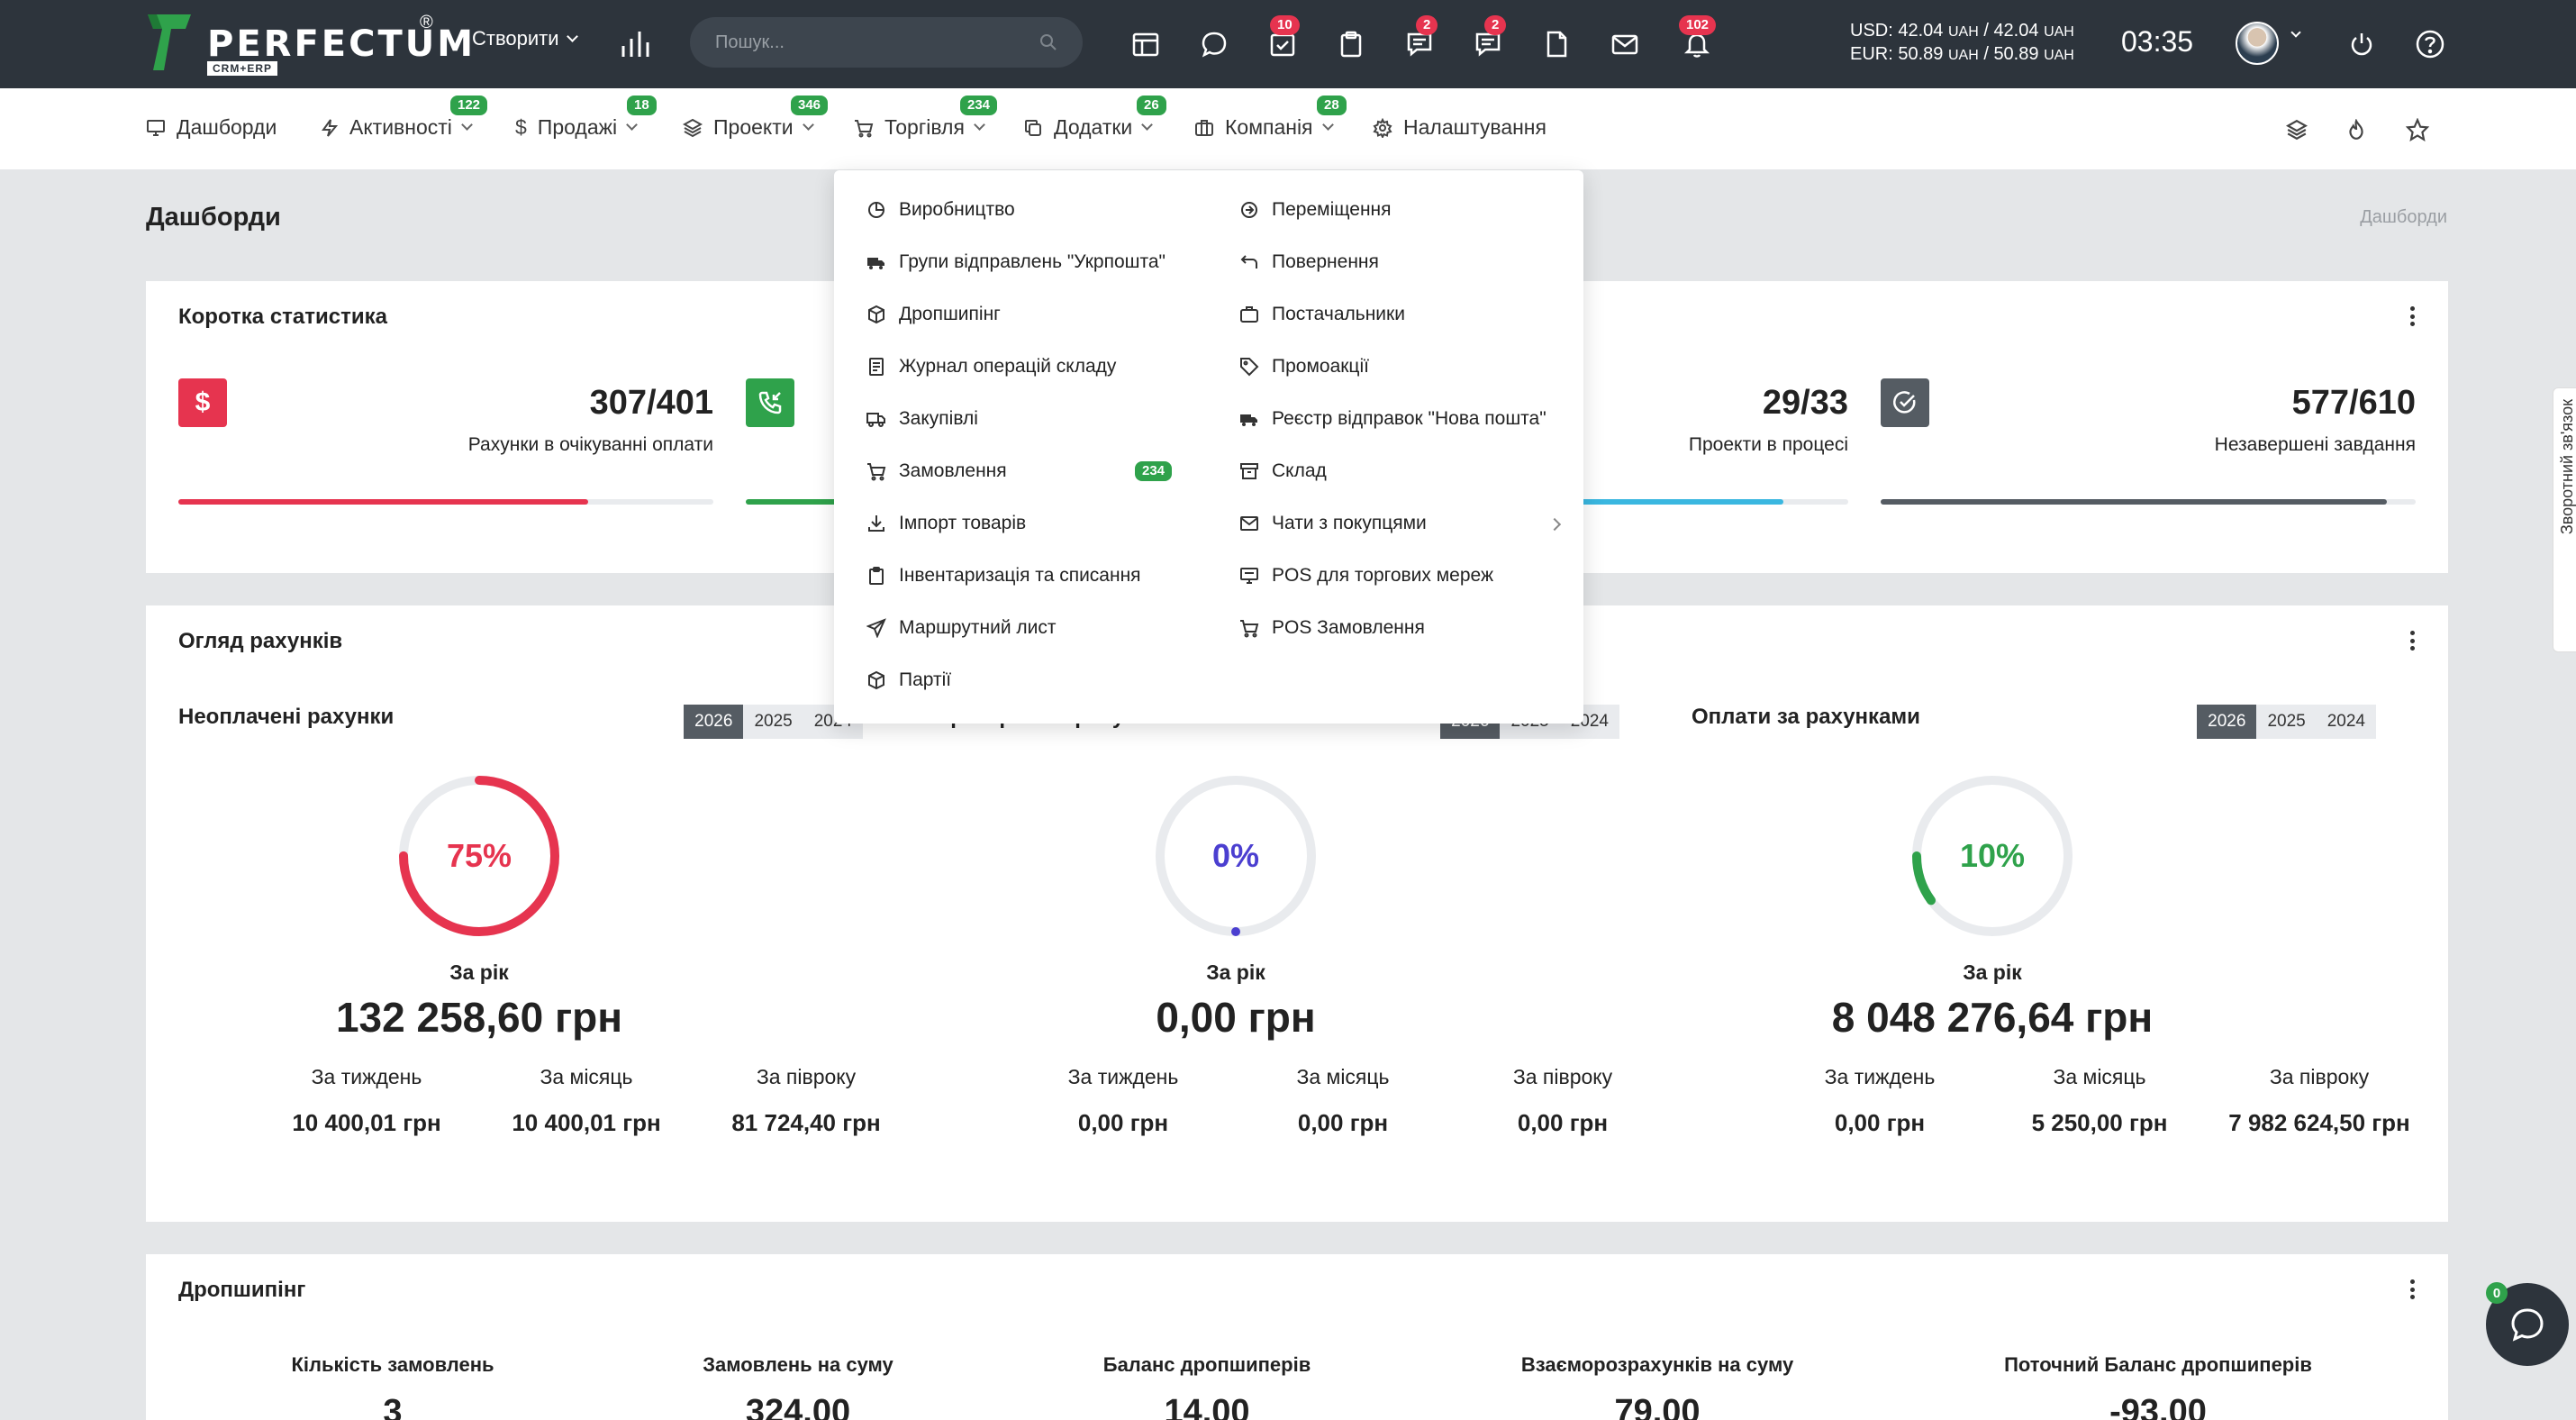 The width and height of the screenshot is (2576, 1420). Describe the element at coordinates (877, 43) in the screenshot. I see `search-input` at that location.